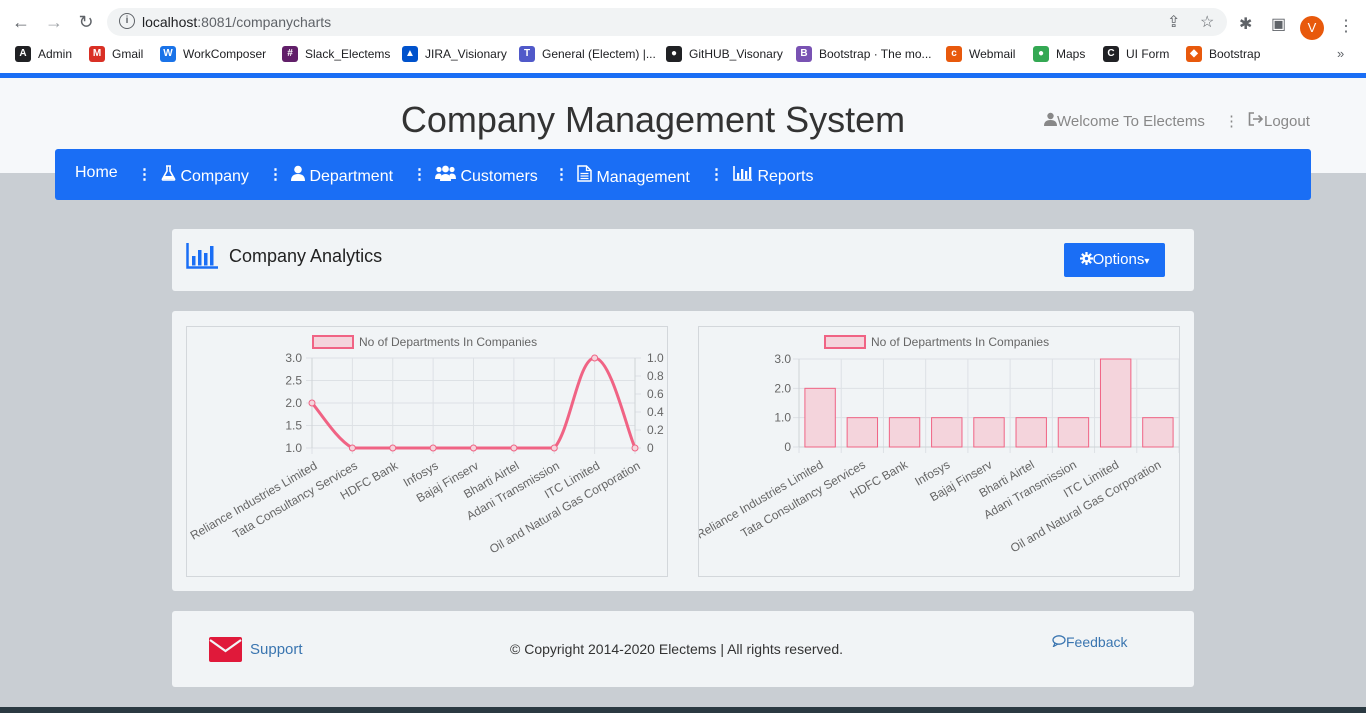 This screenshot has height=713, width=1366. I want to click on nav-item-home: Home, so click(96, 173).